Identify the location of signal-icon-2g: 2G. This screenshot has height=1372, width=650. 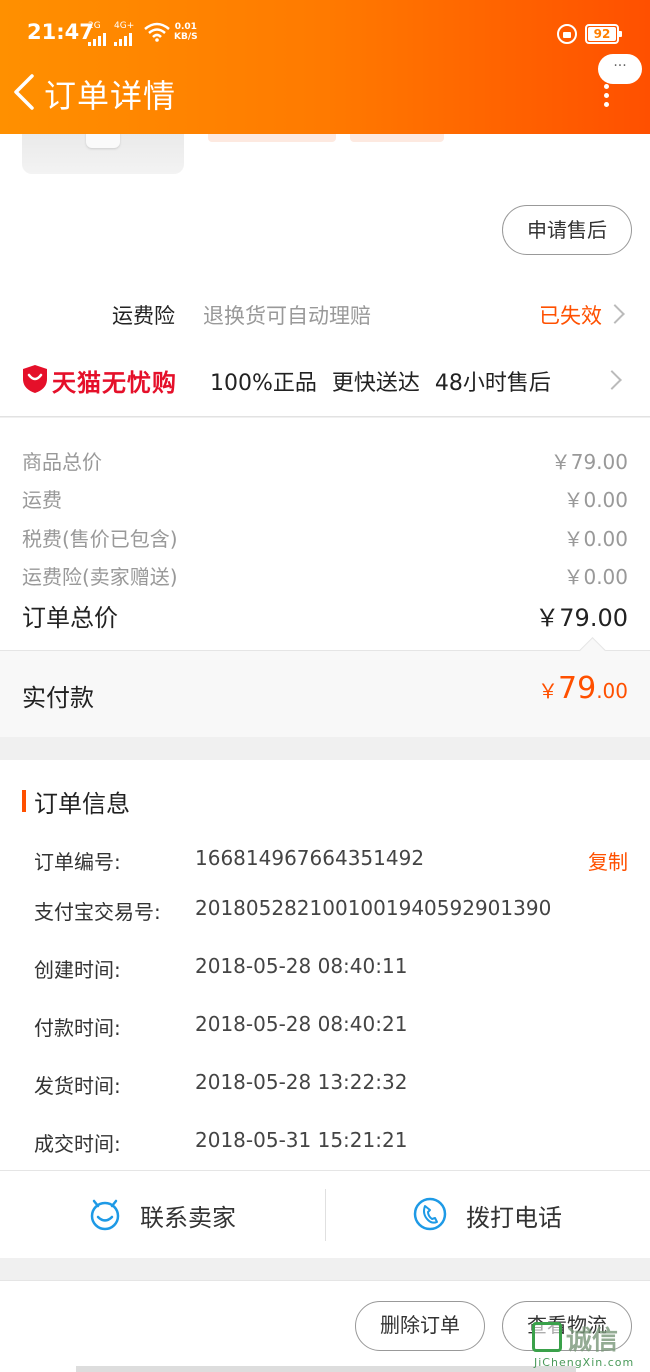
(97, 34).